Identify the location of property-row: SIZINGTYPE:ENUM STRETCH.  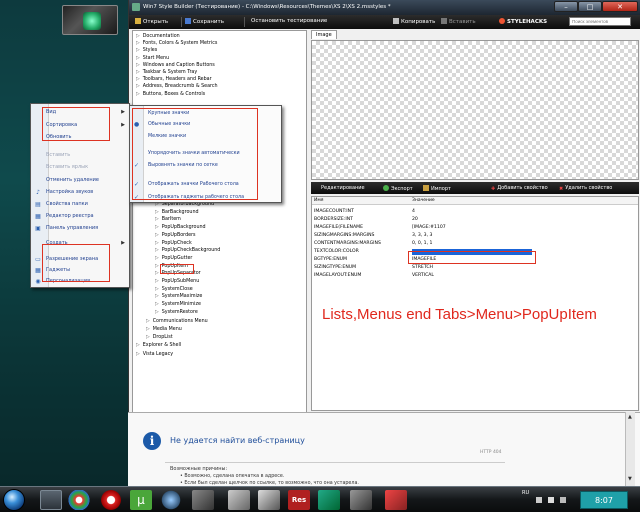
(475, 268).